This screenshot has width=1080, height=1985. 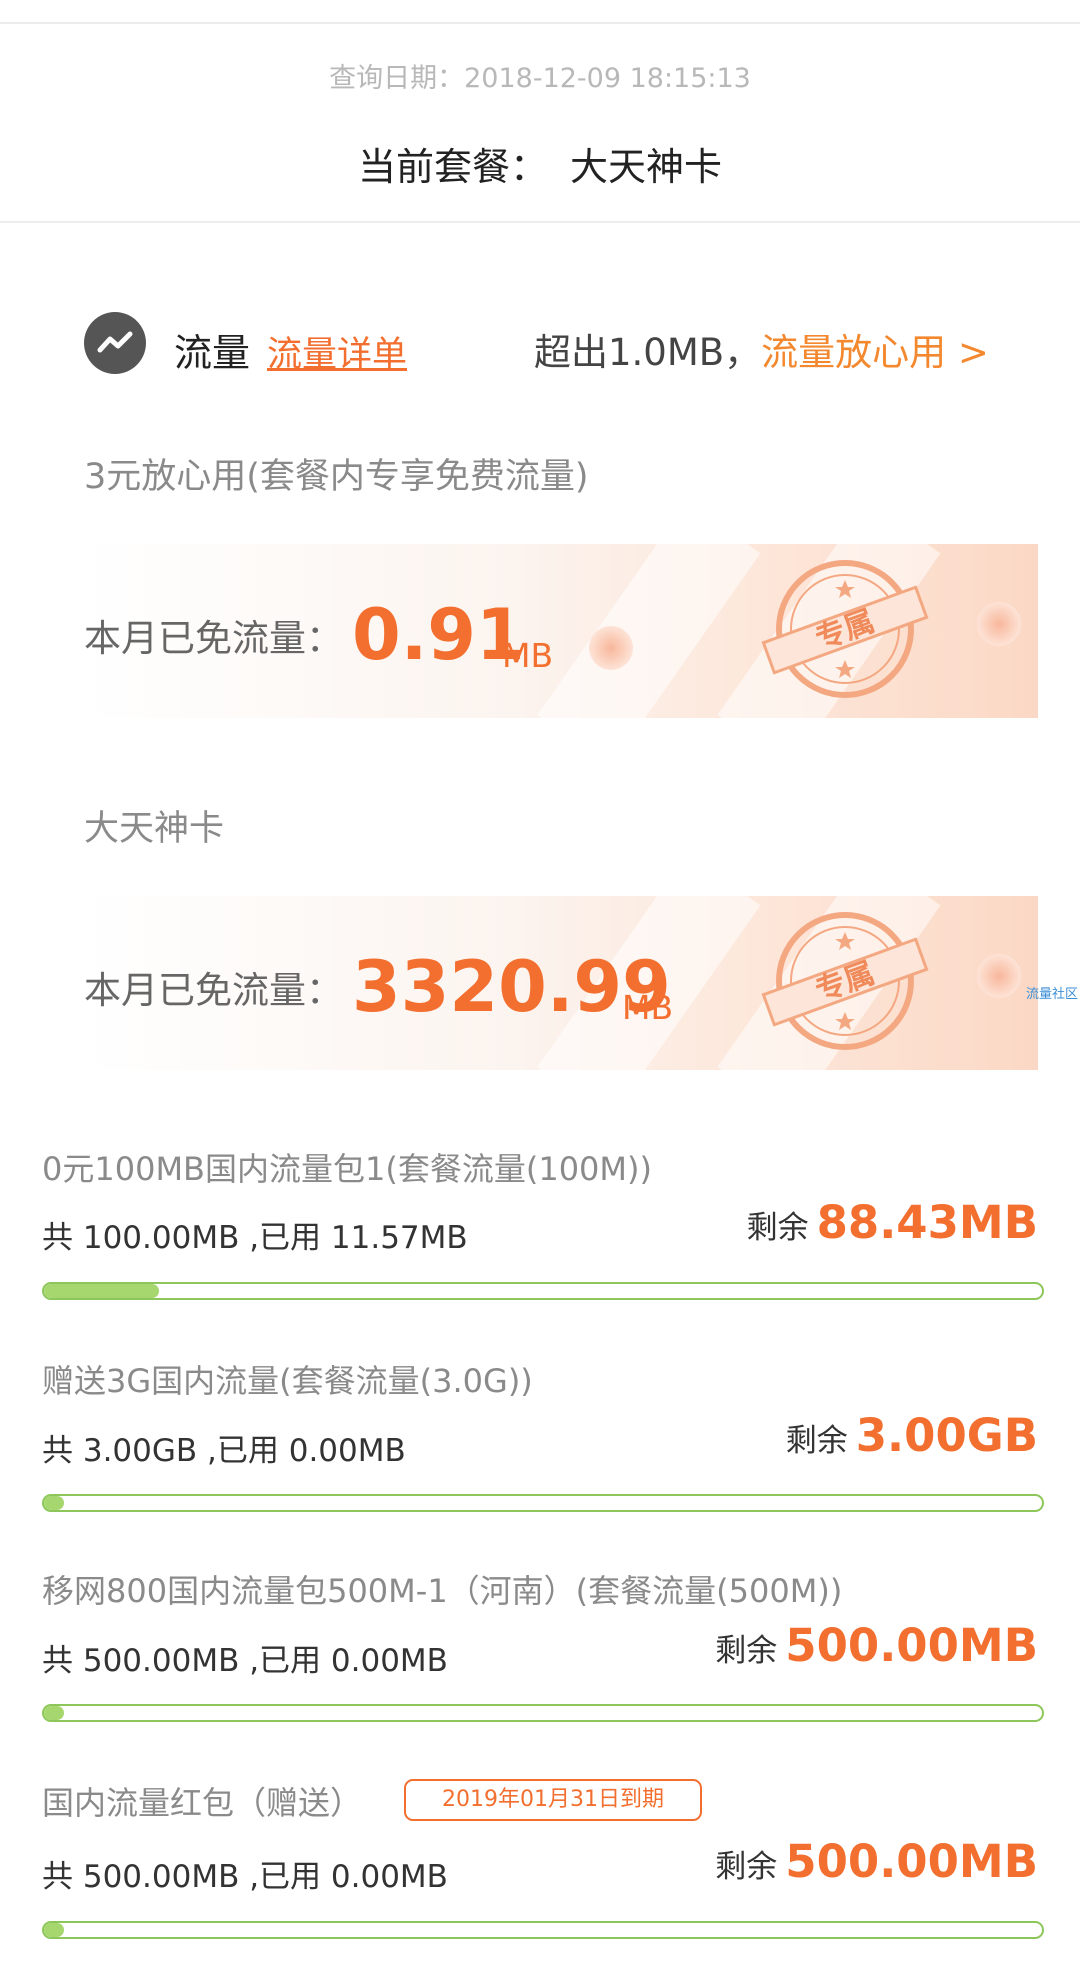 I want to click on header-divider, so click(x=540, y=222).